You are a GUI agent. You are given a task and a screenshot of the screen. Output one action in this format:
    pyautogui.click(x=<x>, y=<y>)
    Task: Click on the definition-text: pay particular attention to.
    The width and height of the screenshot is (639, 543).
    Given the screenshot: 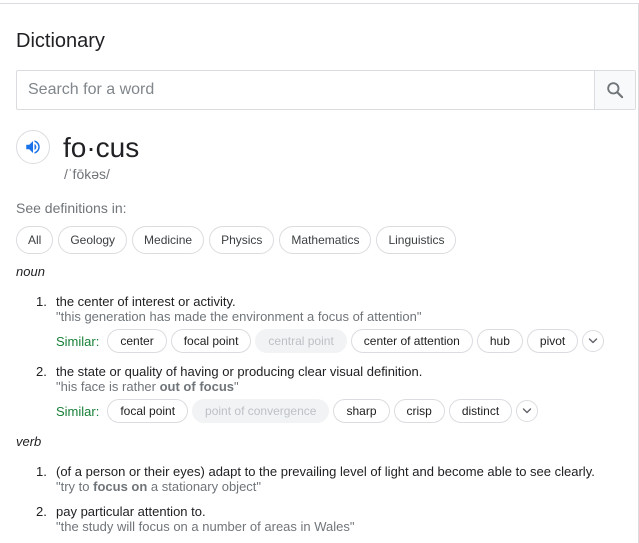 What is the action you would take?
    pyautogui.click(x=131, y=511)
    